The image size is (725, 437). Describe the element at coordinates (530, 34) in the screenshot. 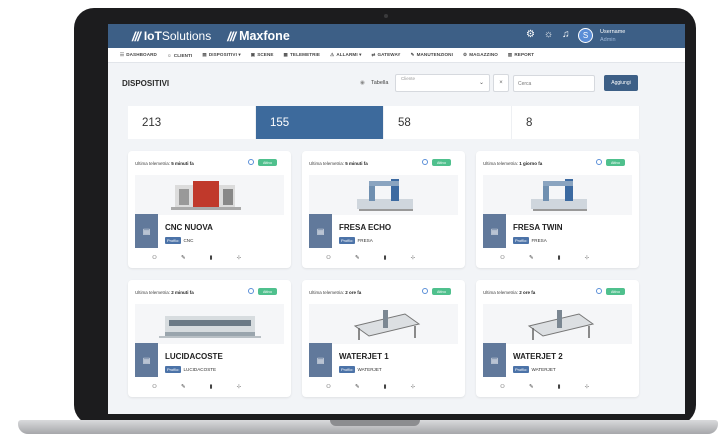

I see `gear-icon: ⚙` at that location.